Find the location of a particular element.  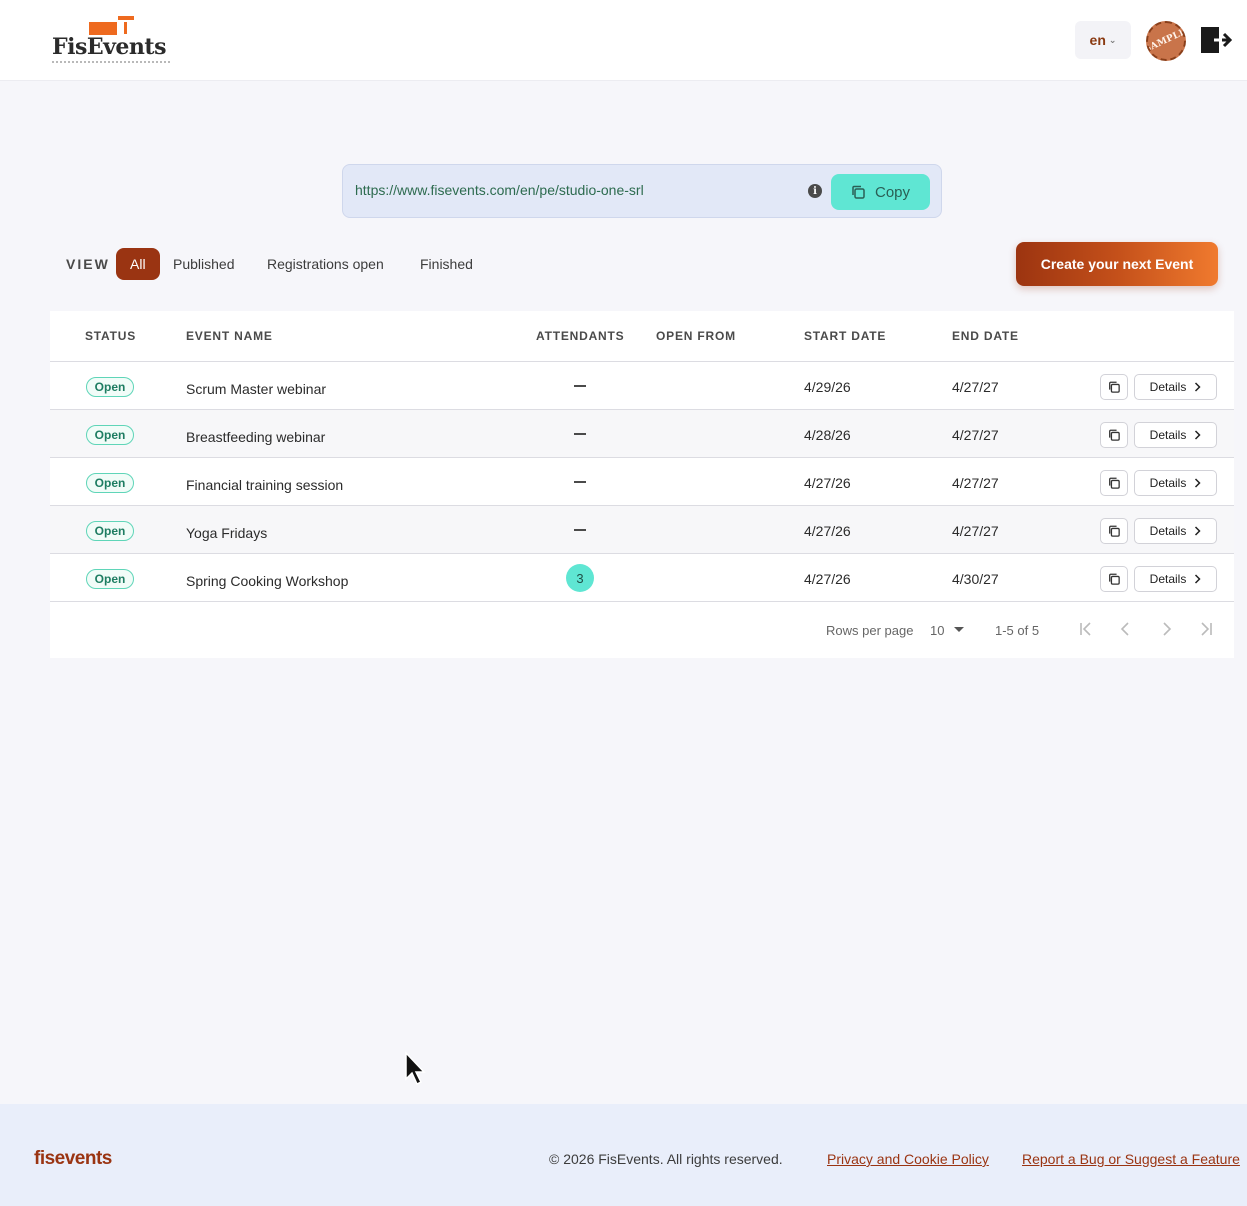

column-header-open-from: OPEN FROM is located at coordinates (696, 336).